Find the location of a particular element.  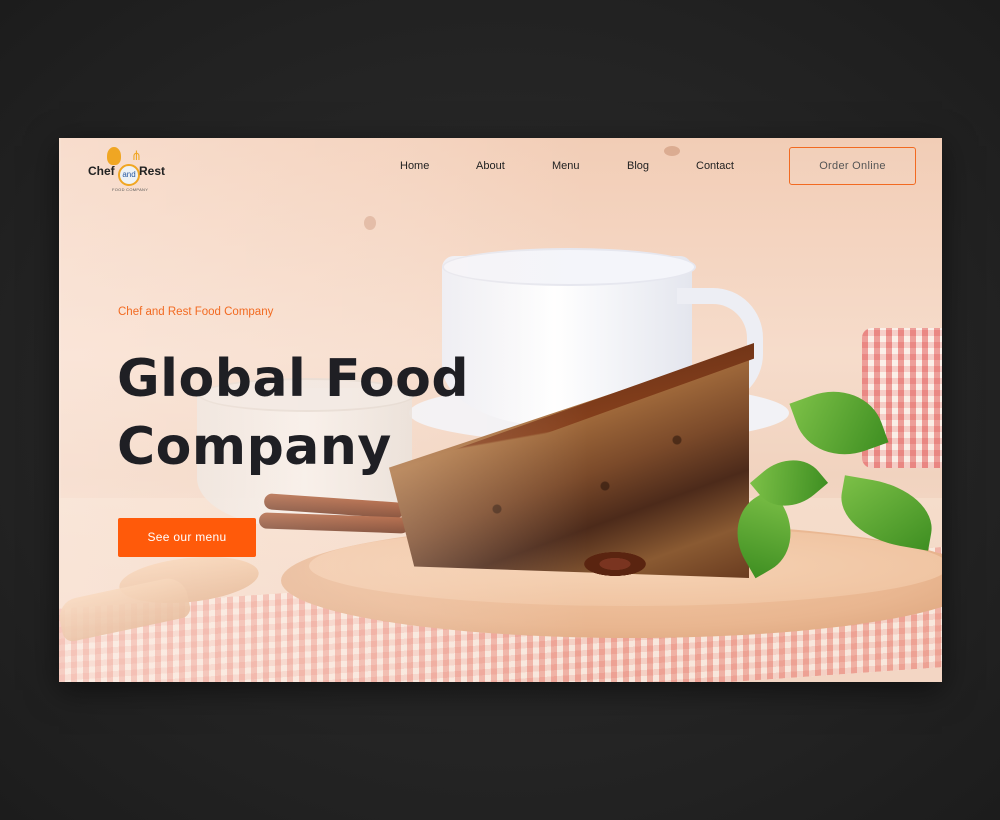

logo-word-left: Chef is located at coordinates (101, 171).